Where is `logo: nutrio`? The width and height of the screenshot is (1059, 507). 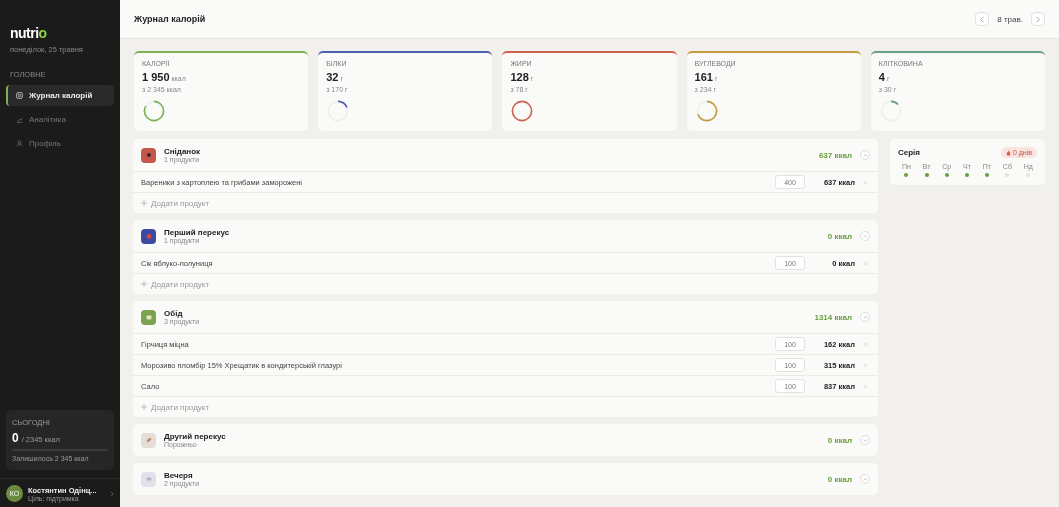 logo: nutrio is located at coordinates (28, 33).